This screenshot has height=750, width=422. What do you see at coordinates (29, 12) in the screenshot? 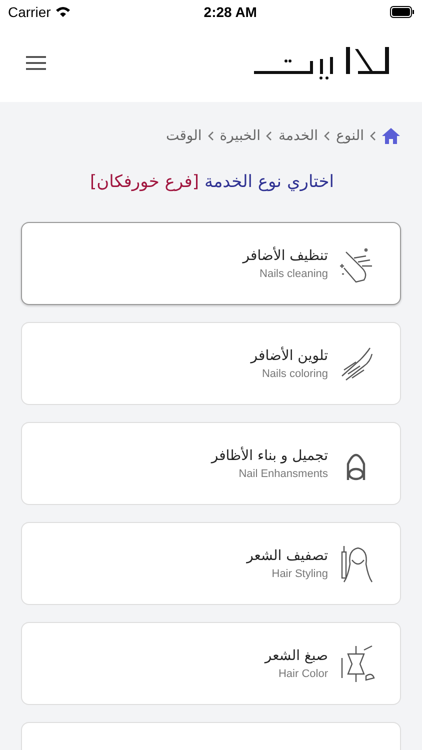
I see `carrier-label: Carrier` at bounding box center [29, 12].